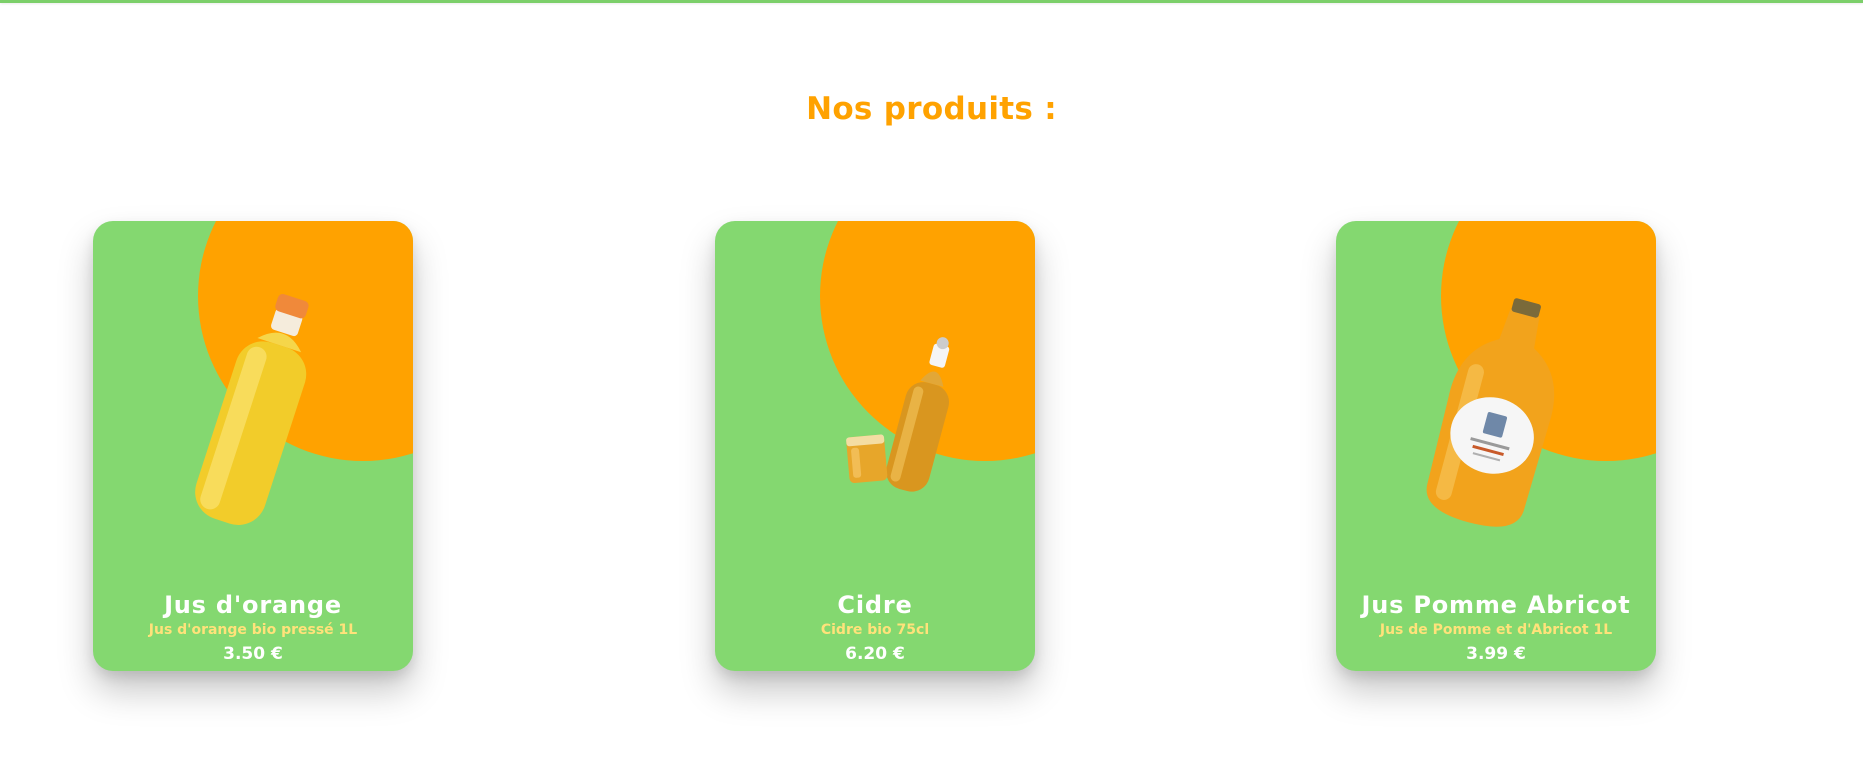  I want to click on product-price: 6.20 €, so click(875, 654).